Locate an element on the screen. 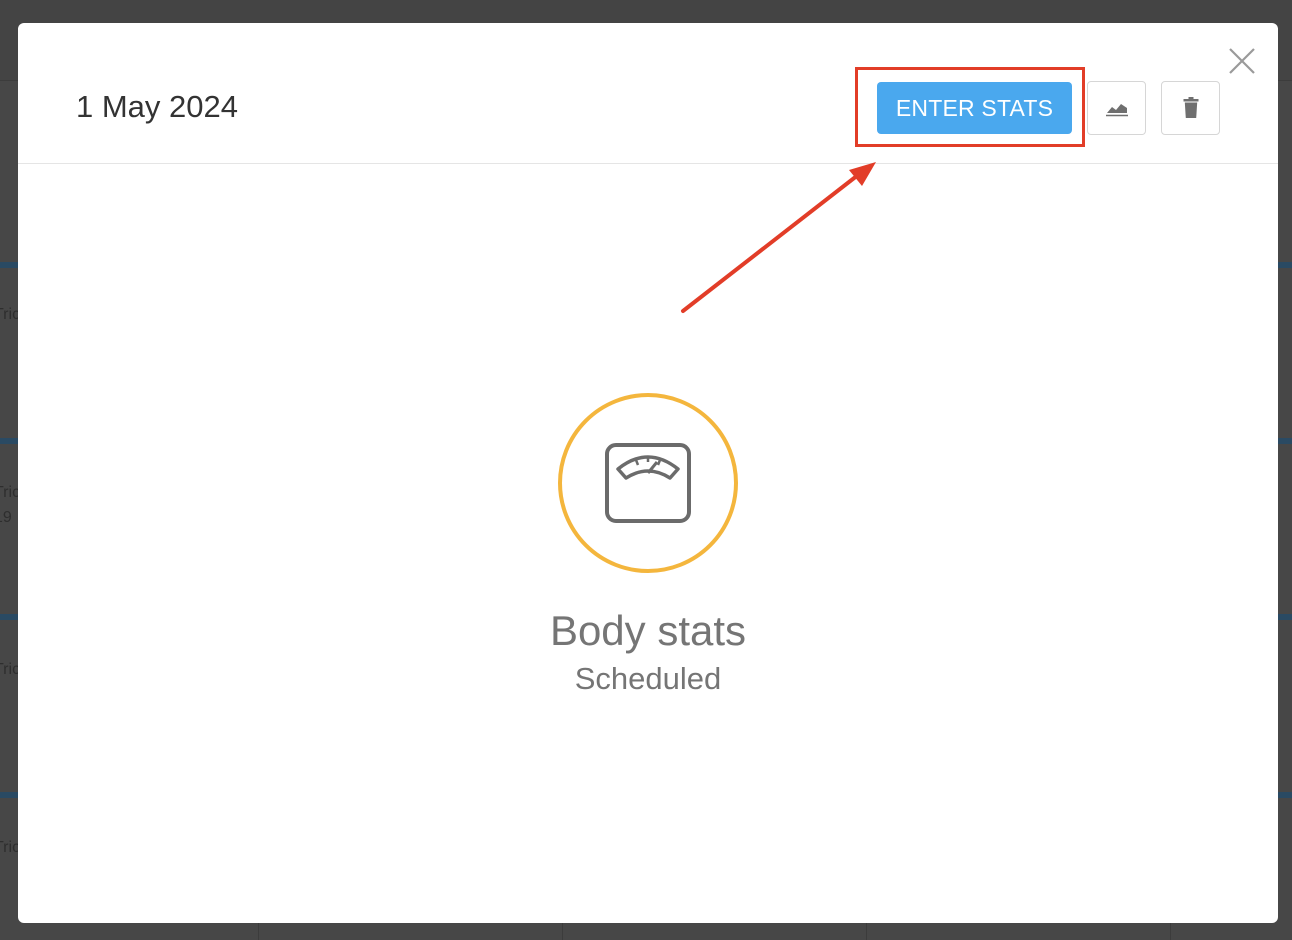 This screenshot has height=940, width=1292. chart-line-icon is located at coordinates (1116, 110).